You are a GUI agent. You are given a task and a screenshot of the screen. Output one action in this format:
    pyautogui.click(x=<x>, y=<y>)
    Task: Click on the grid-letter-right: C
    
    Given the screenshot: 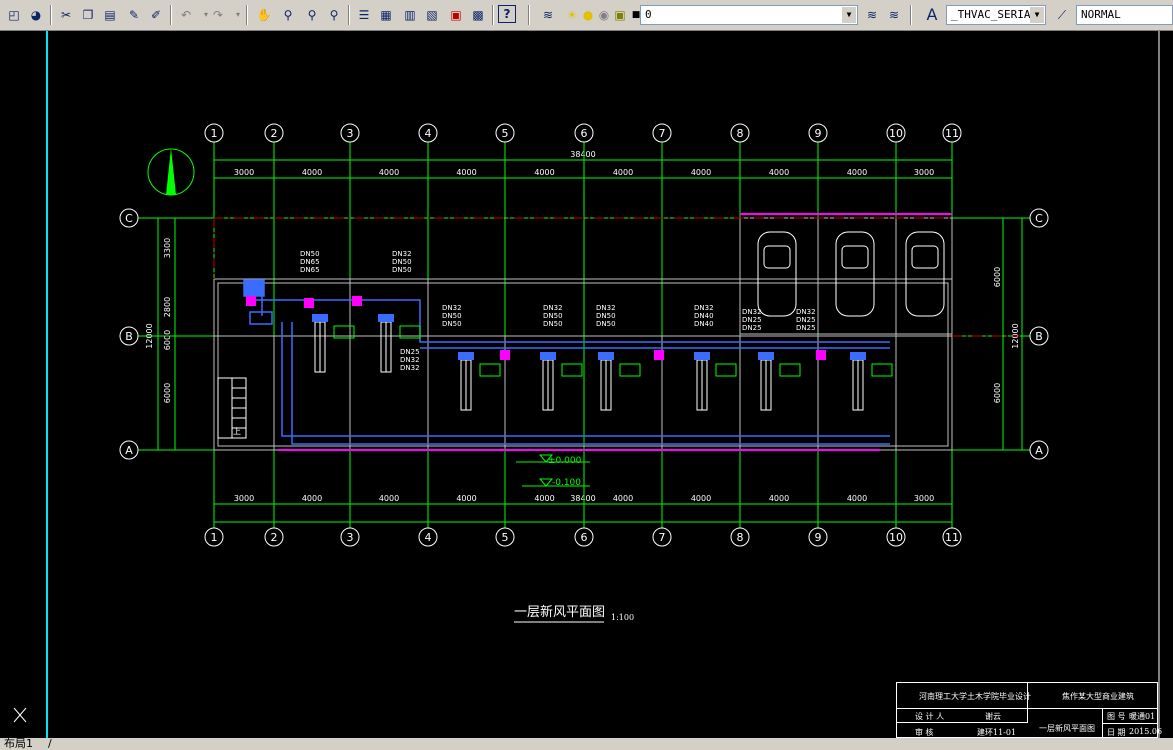 What is the action you would take?
    pyautogui.click(x=1039, y=218)
    